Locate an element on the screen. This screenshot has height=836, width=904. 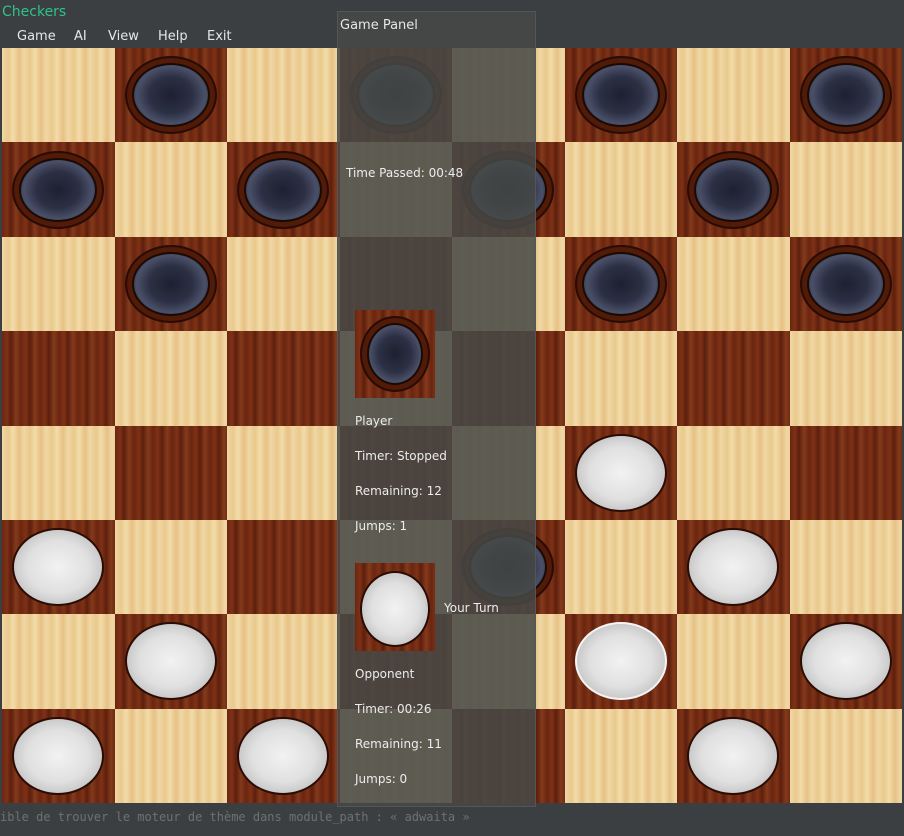
panel-title: Game Panel is located at coordinates (379, 25).